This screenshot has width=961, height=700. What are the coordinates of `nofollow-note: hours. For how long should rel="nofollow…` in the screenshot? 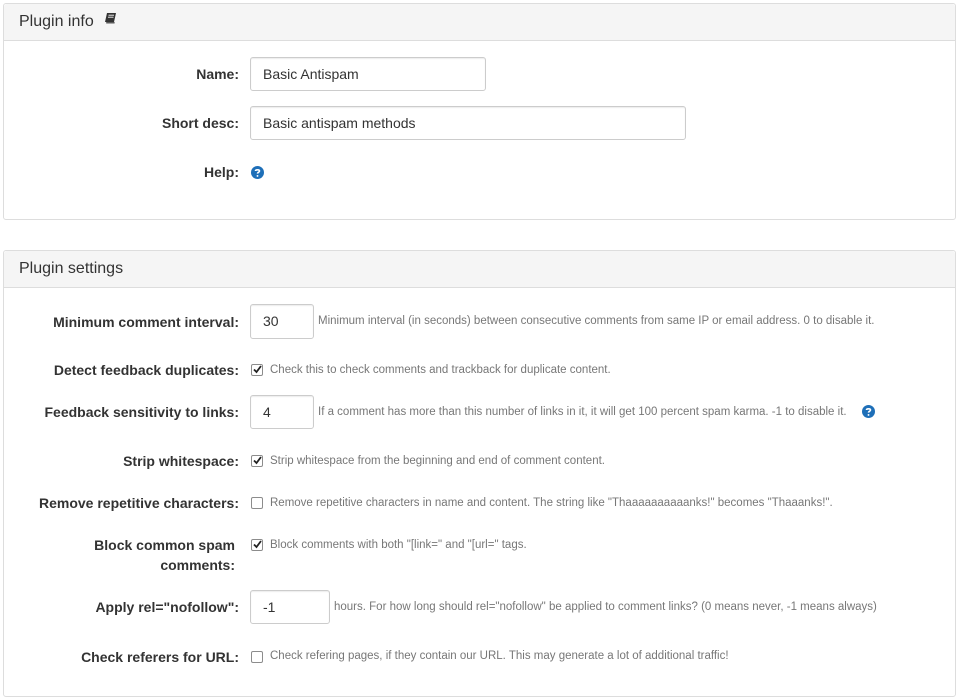 It's located at (605, 607).